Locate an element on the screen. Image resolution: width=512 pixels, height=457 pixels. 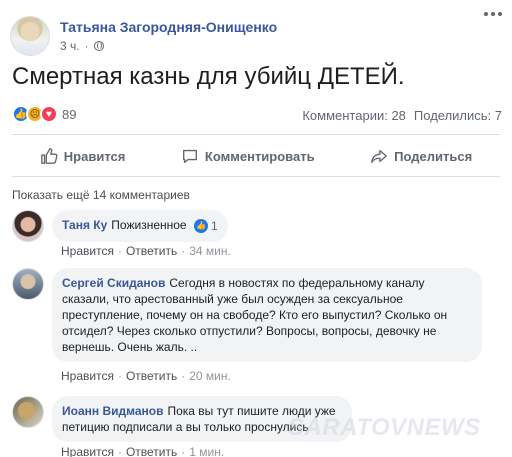
post-action-bar: Нравится Комментировать Поделиться is located at coordinates (256, 156).